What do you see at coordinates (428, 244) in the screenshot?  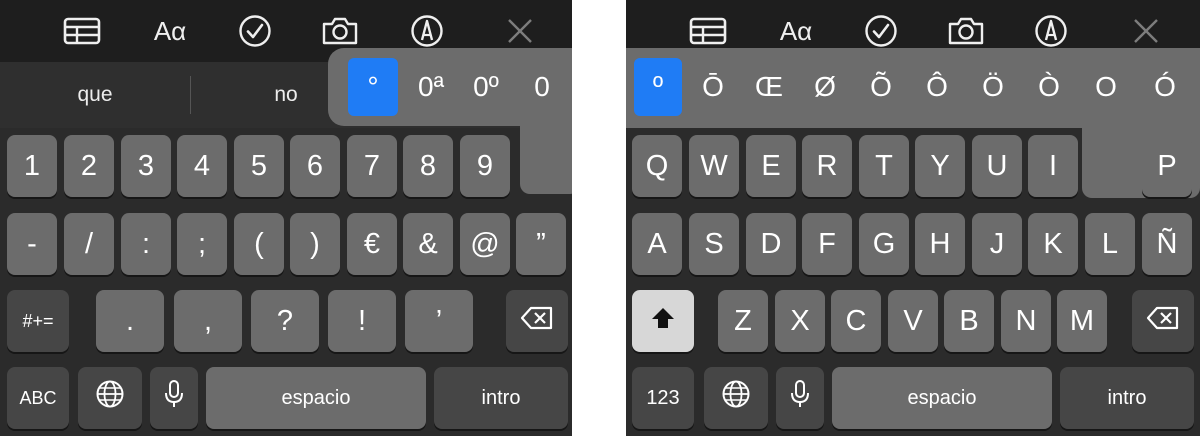 I see `key: &` at bounding box center [428, 244].